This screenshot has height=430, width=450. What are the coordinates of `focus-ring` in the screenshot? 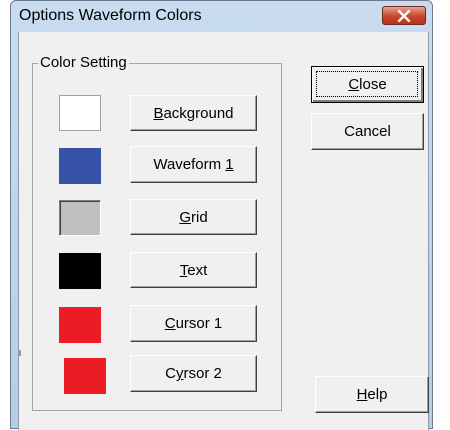 It's located at (367, 84).